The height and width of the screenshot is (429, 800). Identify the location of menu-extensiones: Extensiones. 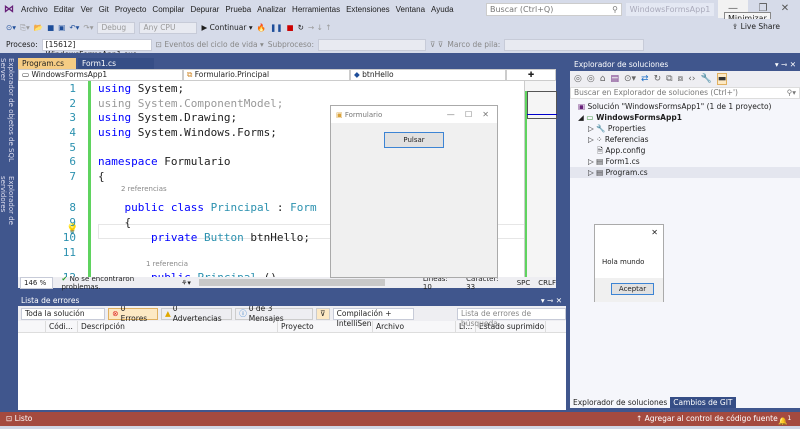
(368, 9).